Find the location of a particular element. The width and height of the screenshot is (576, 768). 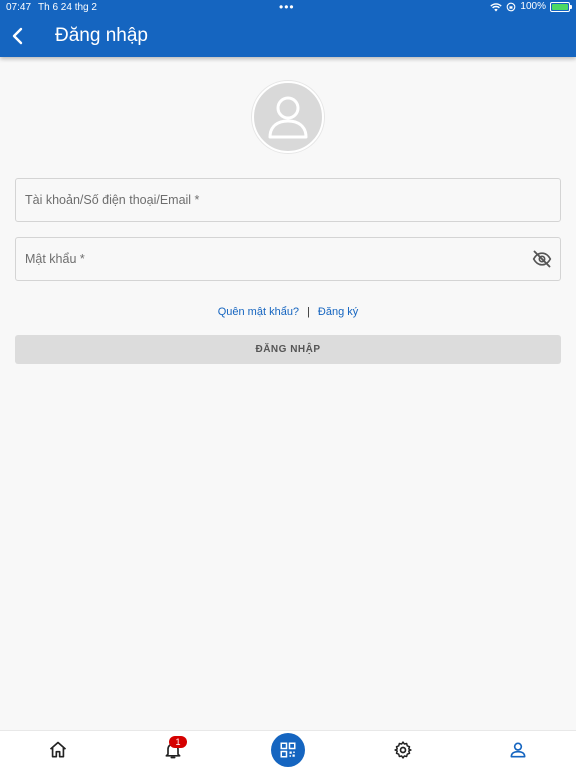

qr-code-icon is located at coordinates (288, 750).